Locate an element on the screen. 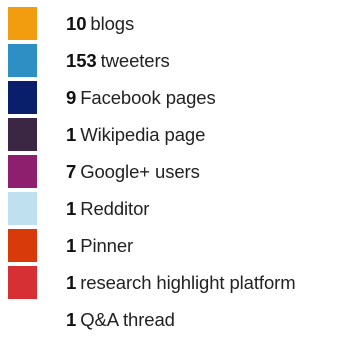 The height and width of the screenshot is (343, 358). legend-label: 10 blogs is located at coordinates (100, 24).